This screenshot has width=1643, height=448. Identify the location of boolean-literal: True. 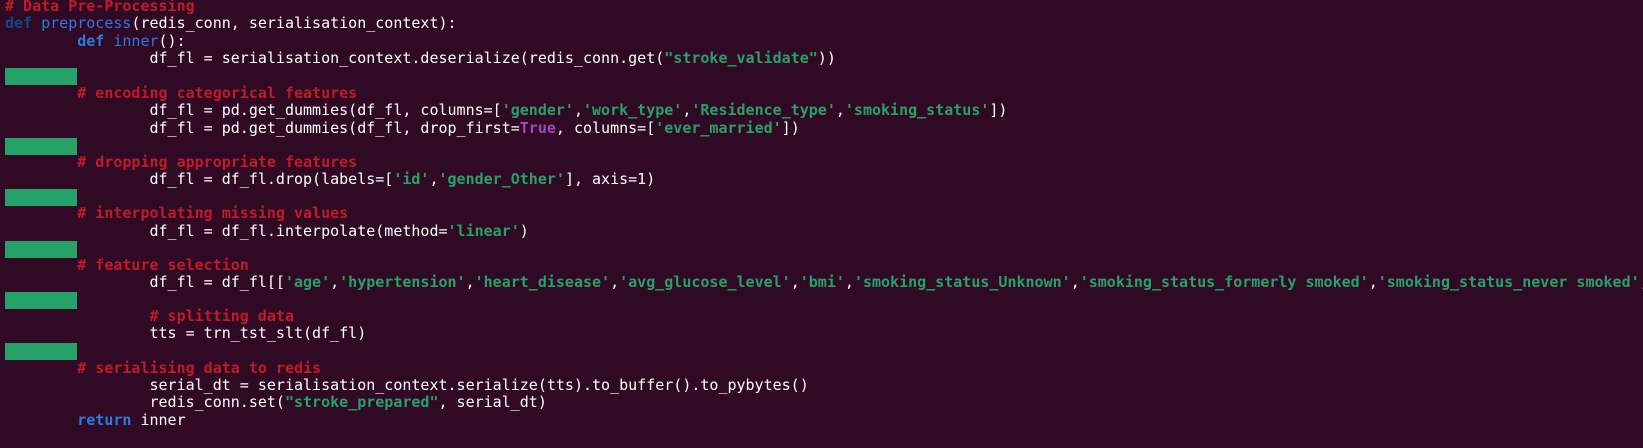
(537, 128).